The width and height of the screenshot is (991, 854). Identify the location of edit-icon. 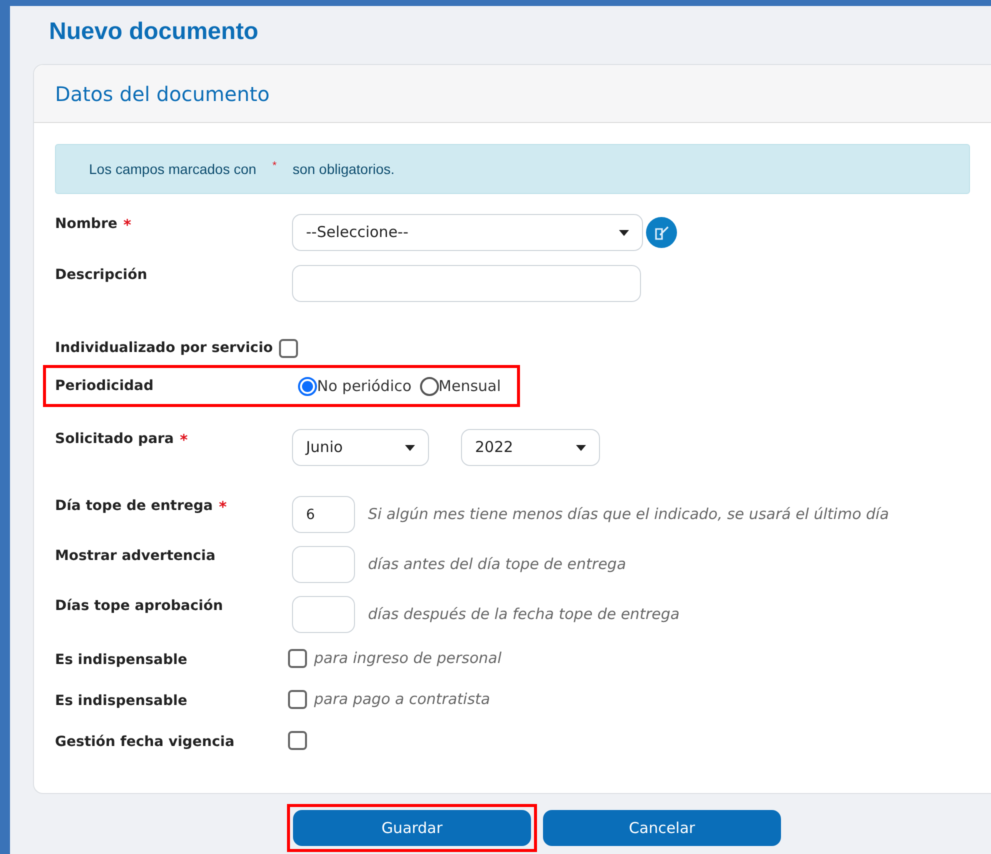
(661, 232).